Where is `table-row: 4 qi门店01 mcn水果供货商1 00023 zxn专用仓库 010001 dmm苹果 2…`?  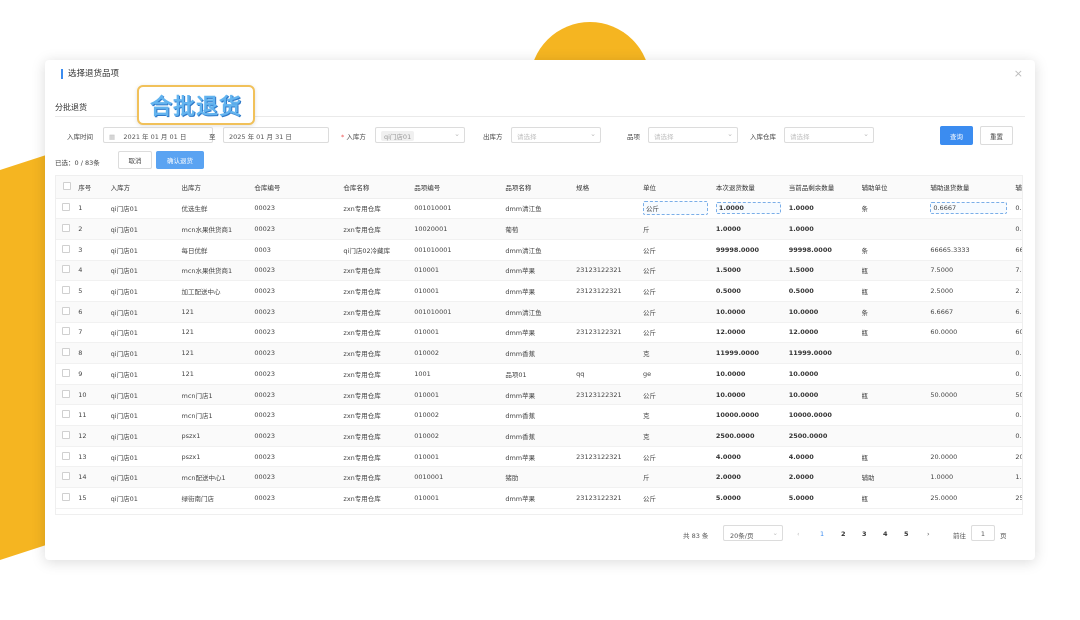 table-row: 4 qi门店01 mcn水果供货商1 00023 zxn专用仓库 010001 dmm苹果 2… is located at coordinates (539, 271).